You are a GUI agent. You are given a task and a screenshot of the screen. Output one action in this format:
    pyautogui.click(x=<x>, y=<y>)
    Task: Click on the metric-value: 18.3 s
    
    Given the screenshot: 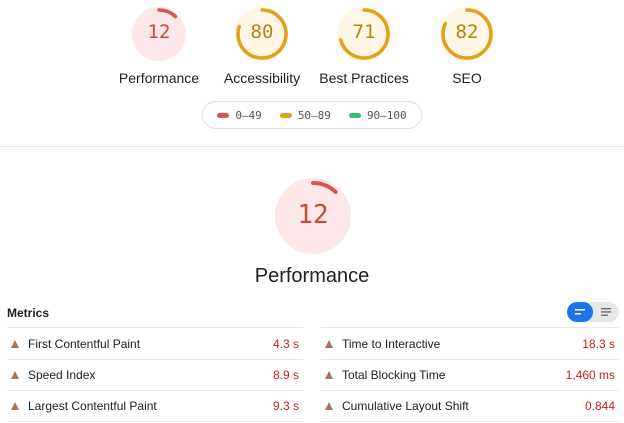 What is the action you would take?
    pyautogui.click(x=598, y=343)
    